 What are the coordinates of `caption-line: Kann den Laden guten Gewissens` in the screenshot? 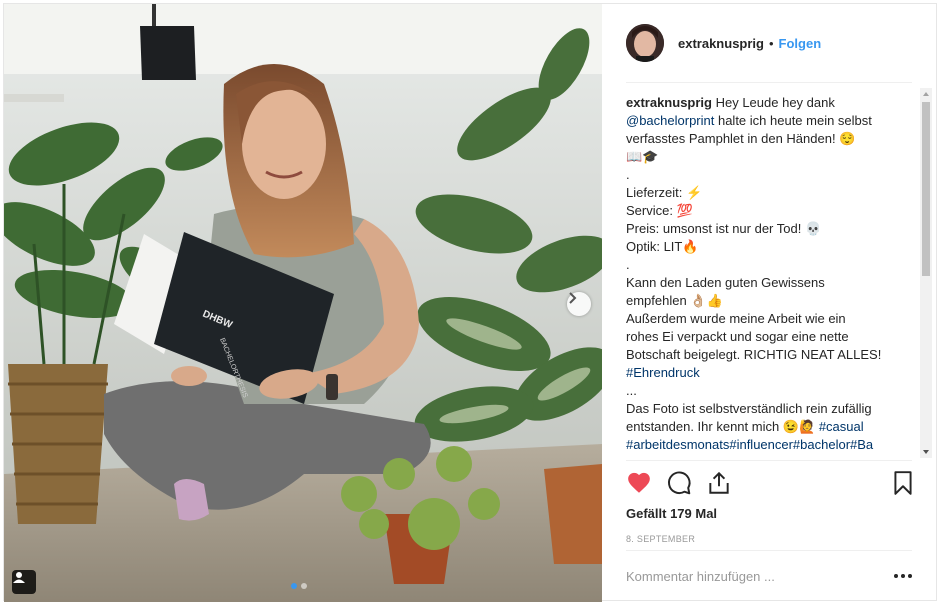 It's located at (770, 283).